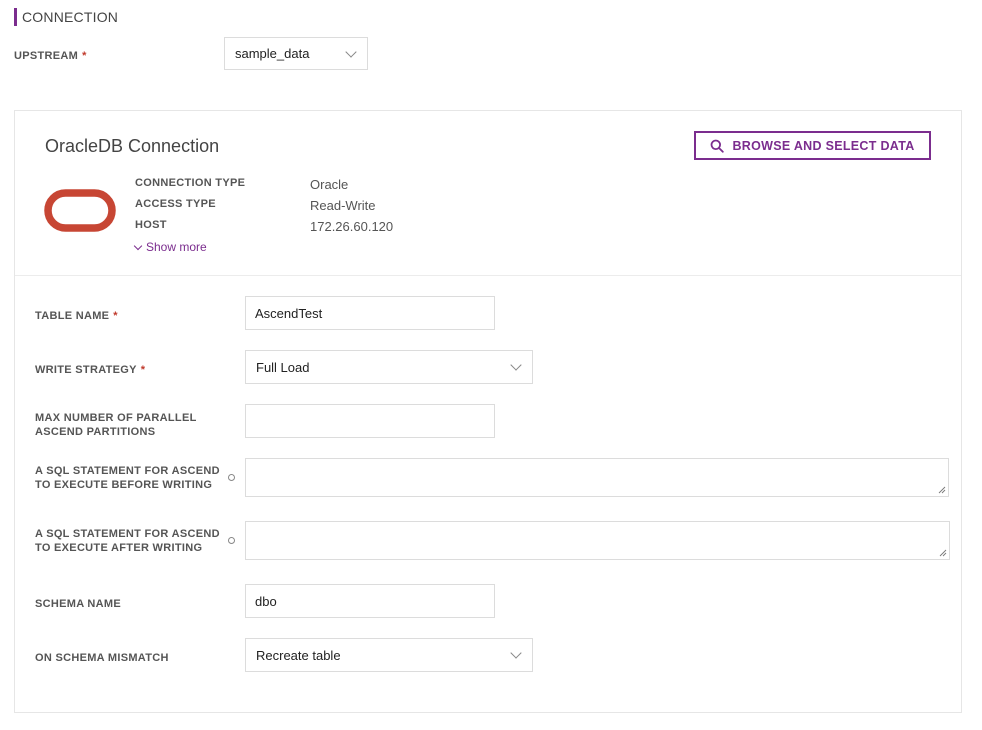 Image resolution: width=982 pixels, height=730 pixels. Describe the element at coordinates (266, 601) in the screenshot. I see `schema-name-value: dbo` at that location.